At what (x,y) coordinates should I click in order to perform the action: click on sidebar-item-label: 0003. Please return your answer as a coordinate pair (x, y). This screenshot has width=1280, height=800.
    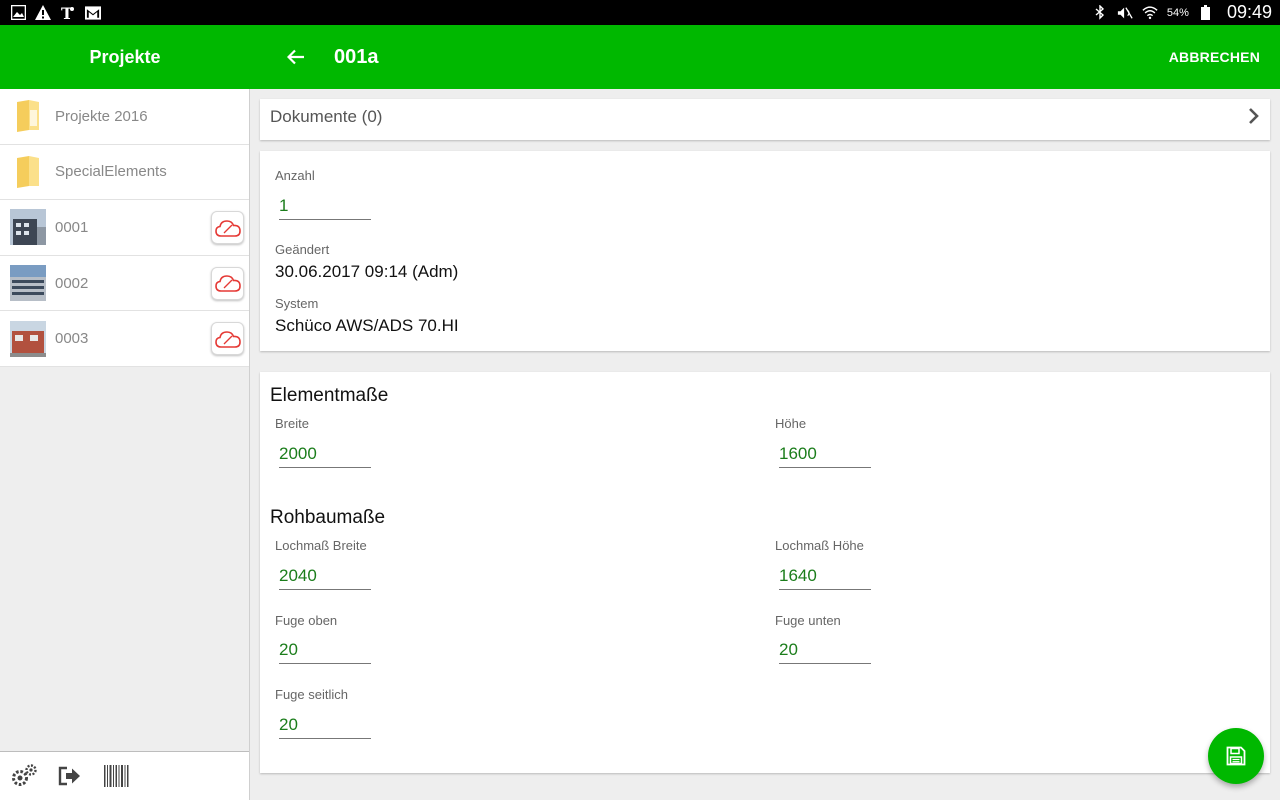
    Looking at the image, I should click on (72, 339).